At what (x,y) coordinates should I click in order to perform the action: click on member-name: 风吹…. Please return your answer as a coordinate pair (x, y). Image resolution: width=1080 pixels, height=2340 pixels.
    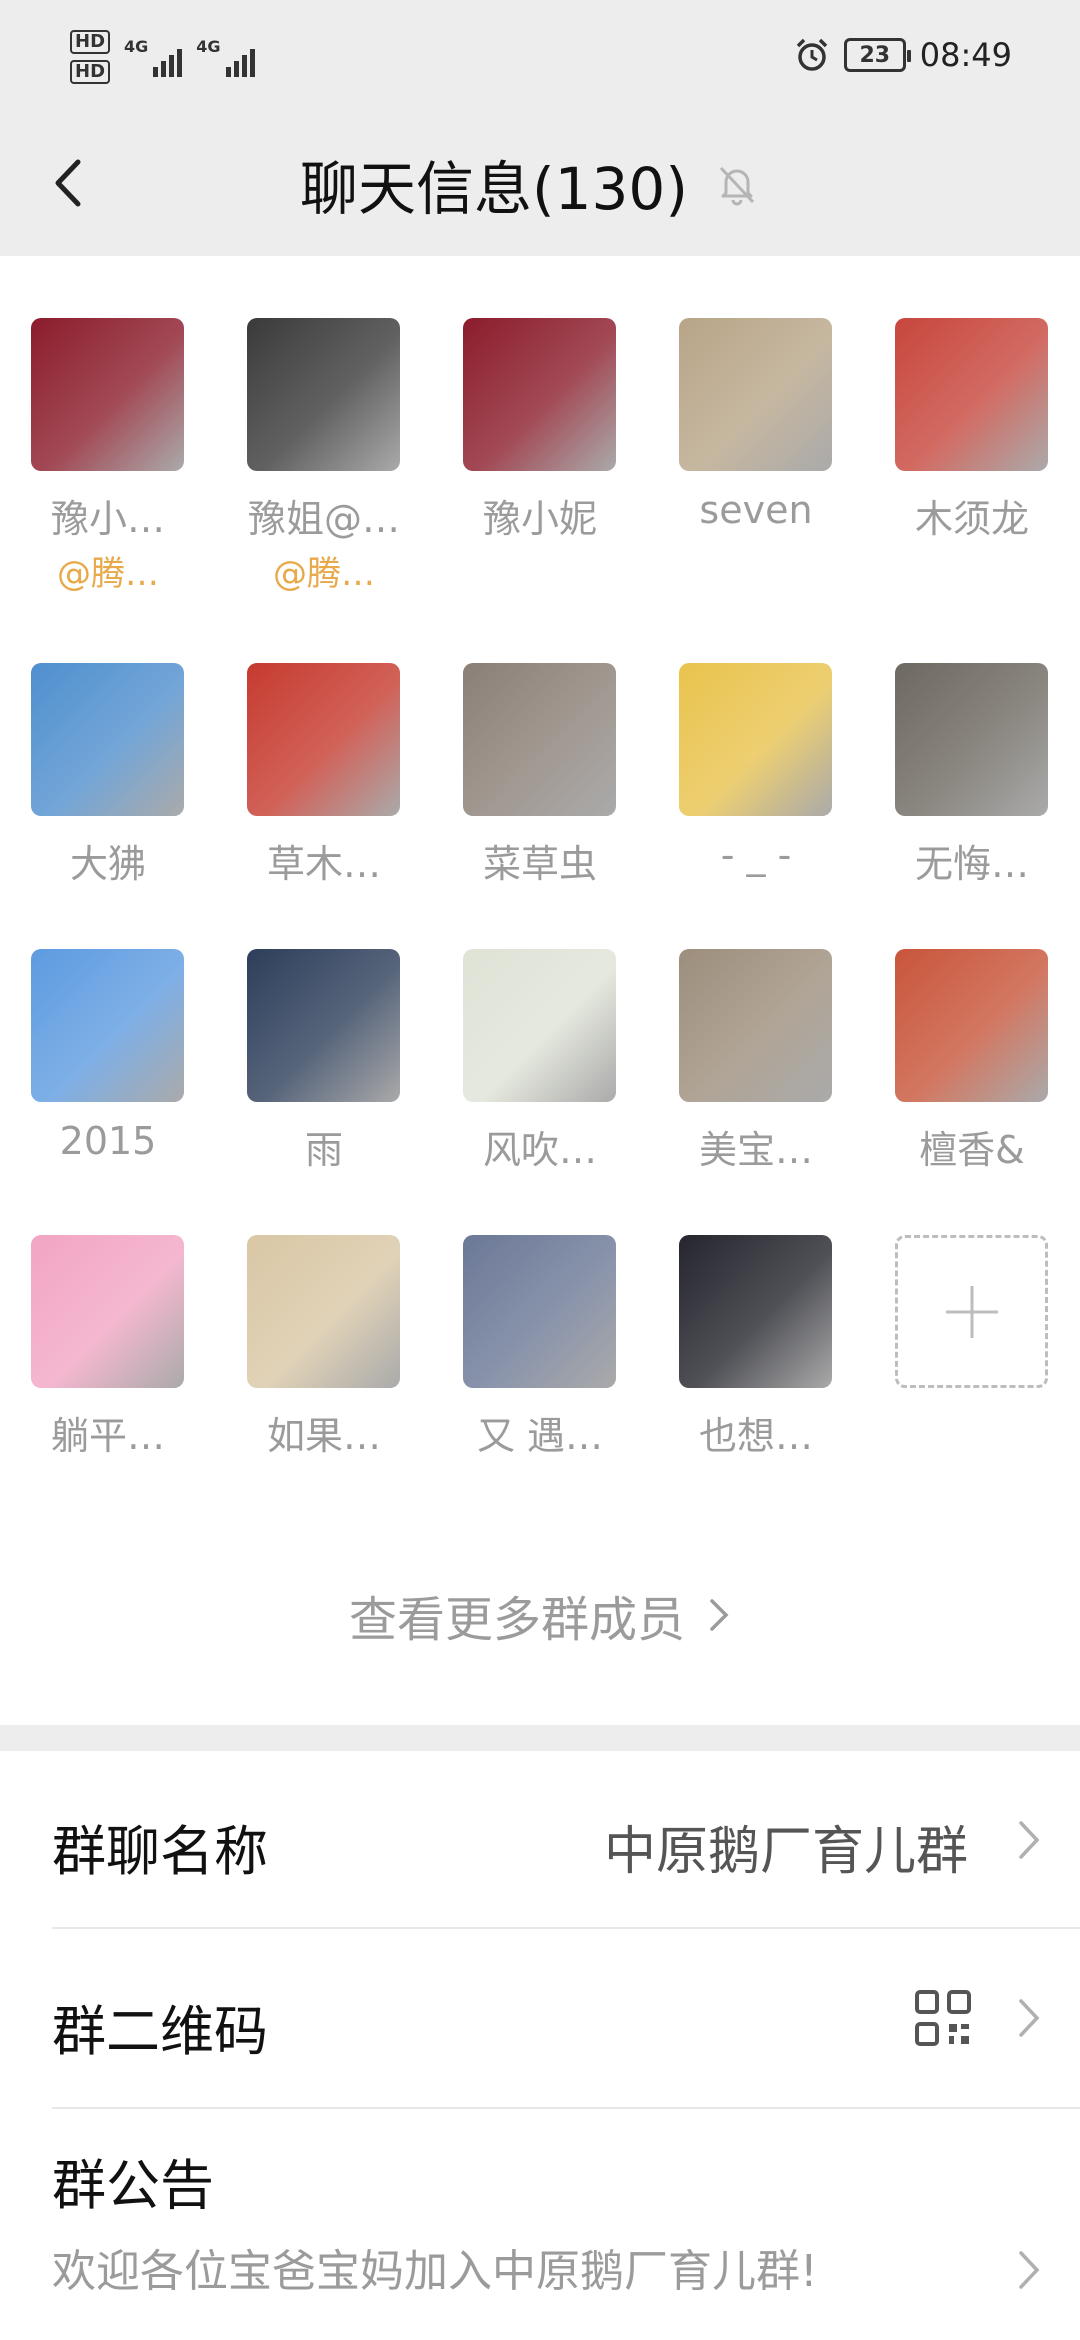
    Looking at the image, I should click on (539, 1150).